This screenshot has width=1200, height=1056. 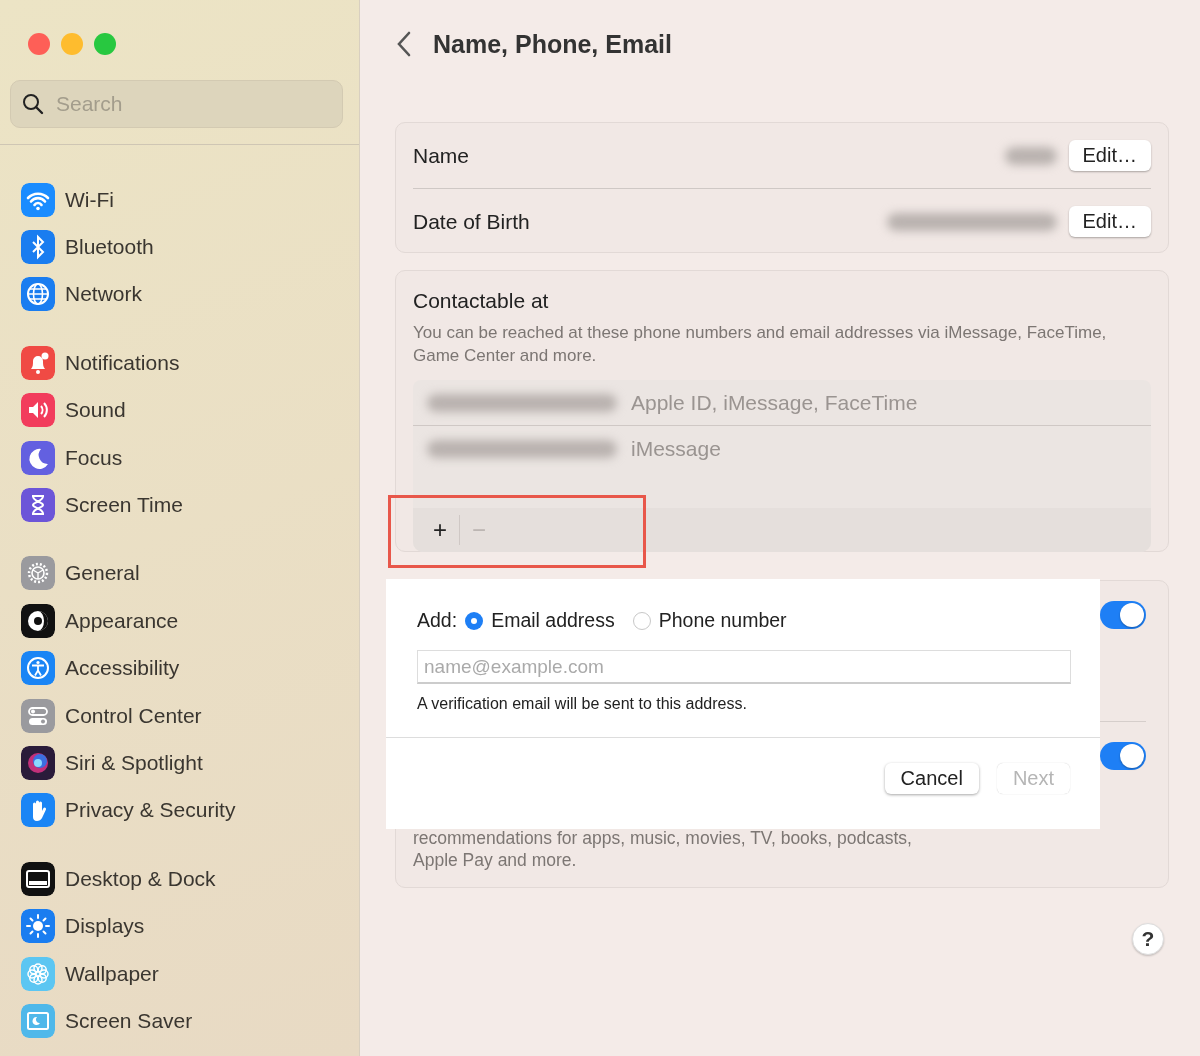 What do you see at coordinates (122, 620) in the screenshot?
I see `sidebar-item: Appearance` at bounding box center [122, 620].